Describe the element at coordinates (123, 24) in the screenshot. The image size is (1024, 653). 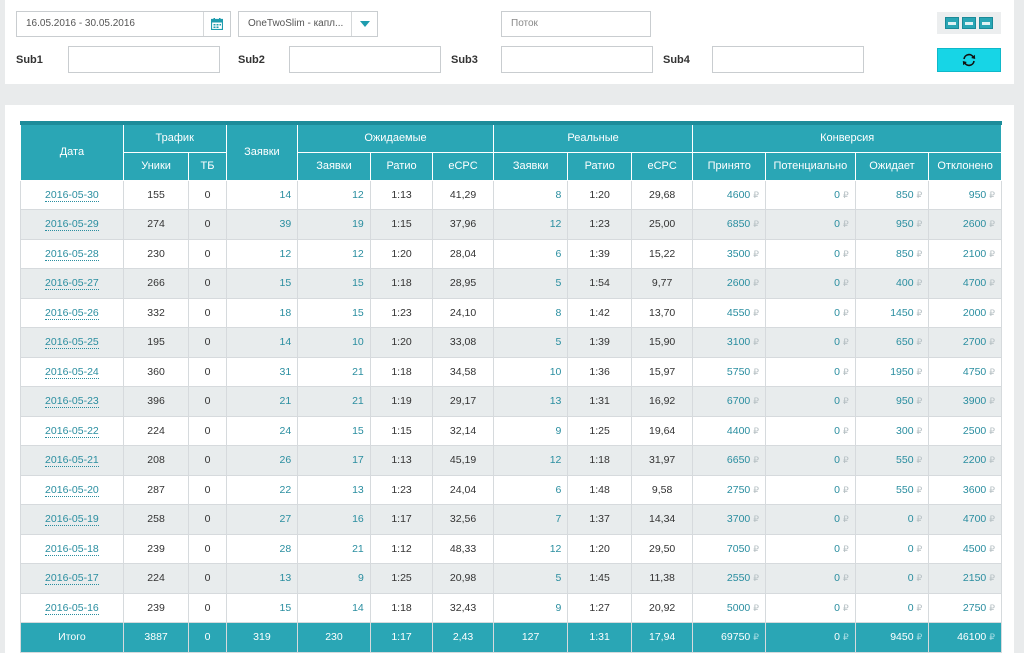
I see `date-range-input: 16.05.2016 - 30.05.2016` at that location.